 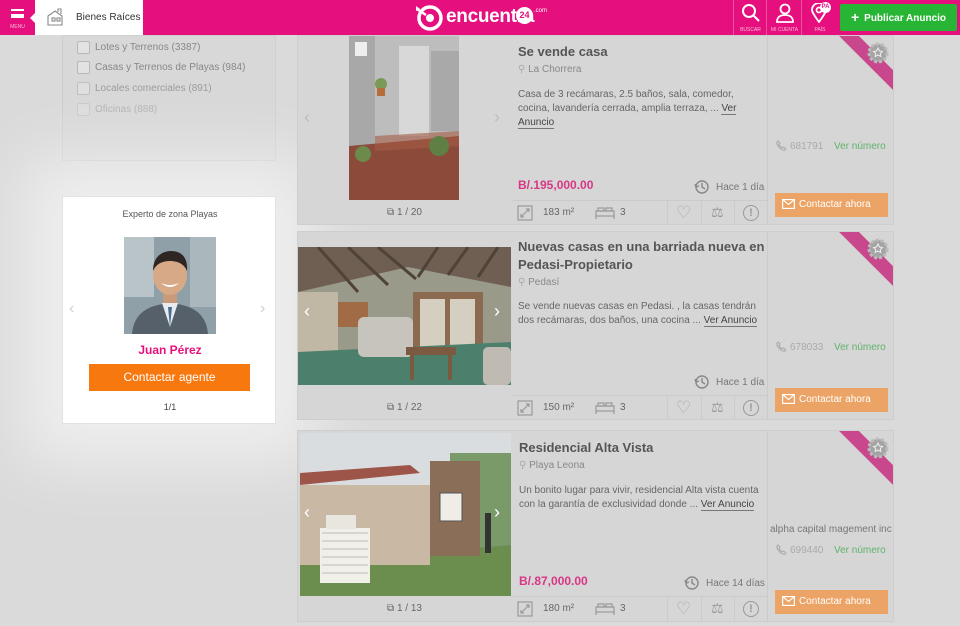 What do you see at coordinates (749, 17) in the screenshot?
I see `search-button: BUSCAR` at bounding box center [749, 17].